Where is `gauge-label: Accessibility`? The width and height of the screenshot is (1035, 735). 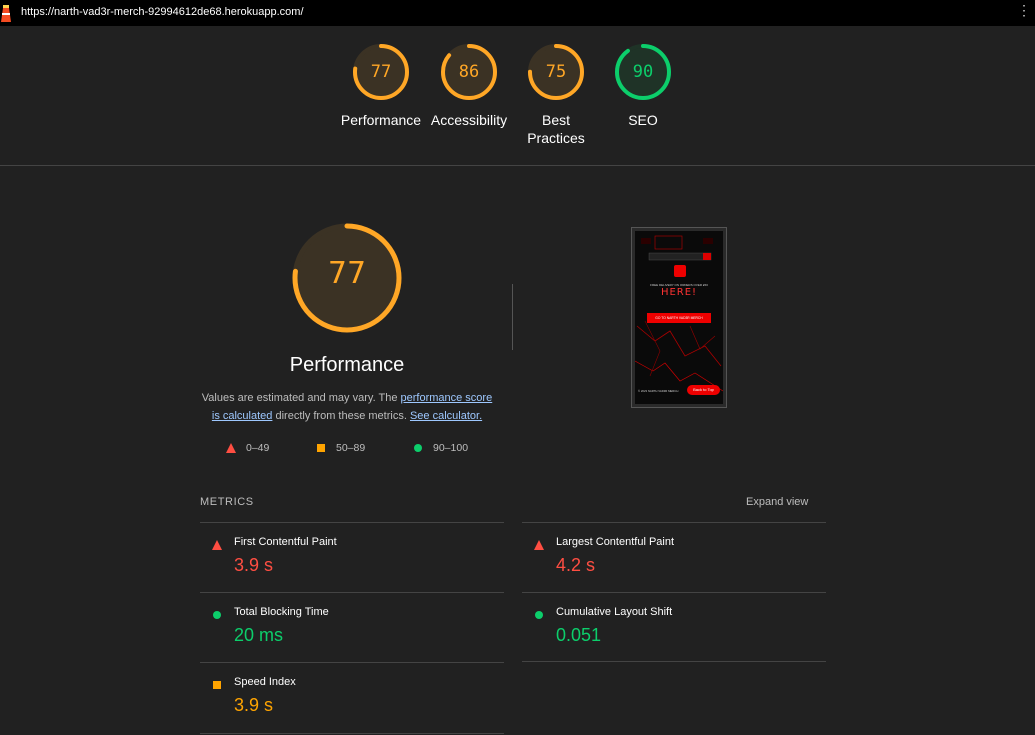 gauge-label: Accessibility is located at coordinates (469, 120).